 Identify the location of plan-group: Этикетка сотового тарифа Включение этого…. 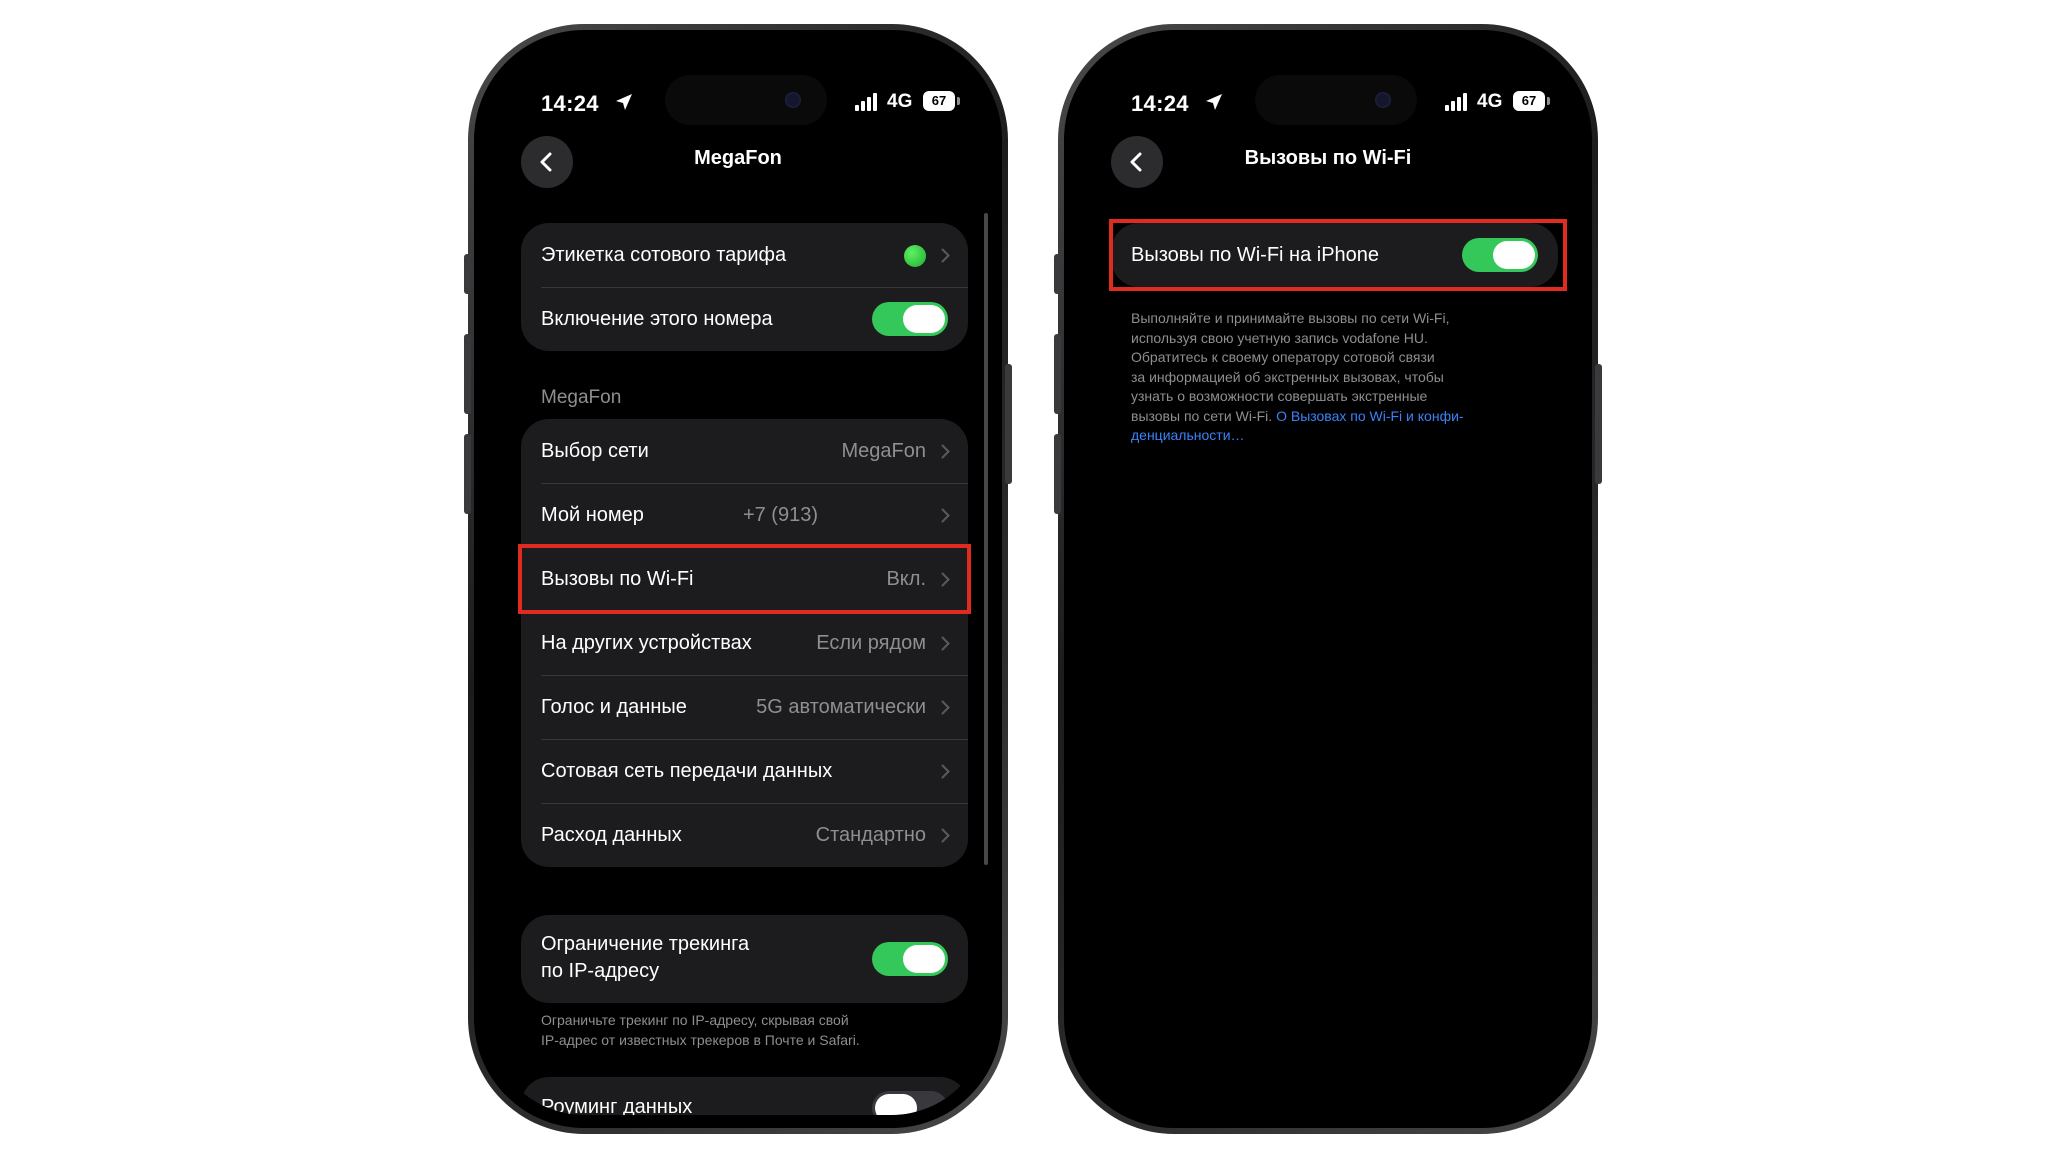
(744, 287).